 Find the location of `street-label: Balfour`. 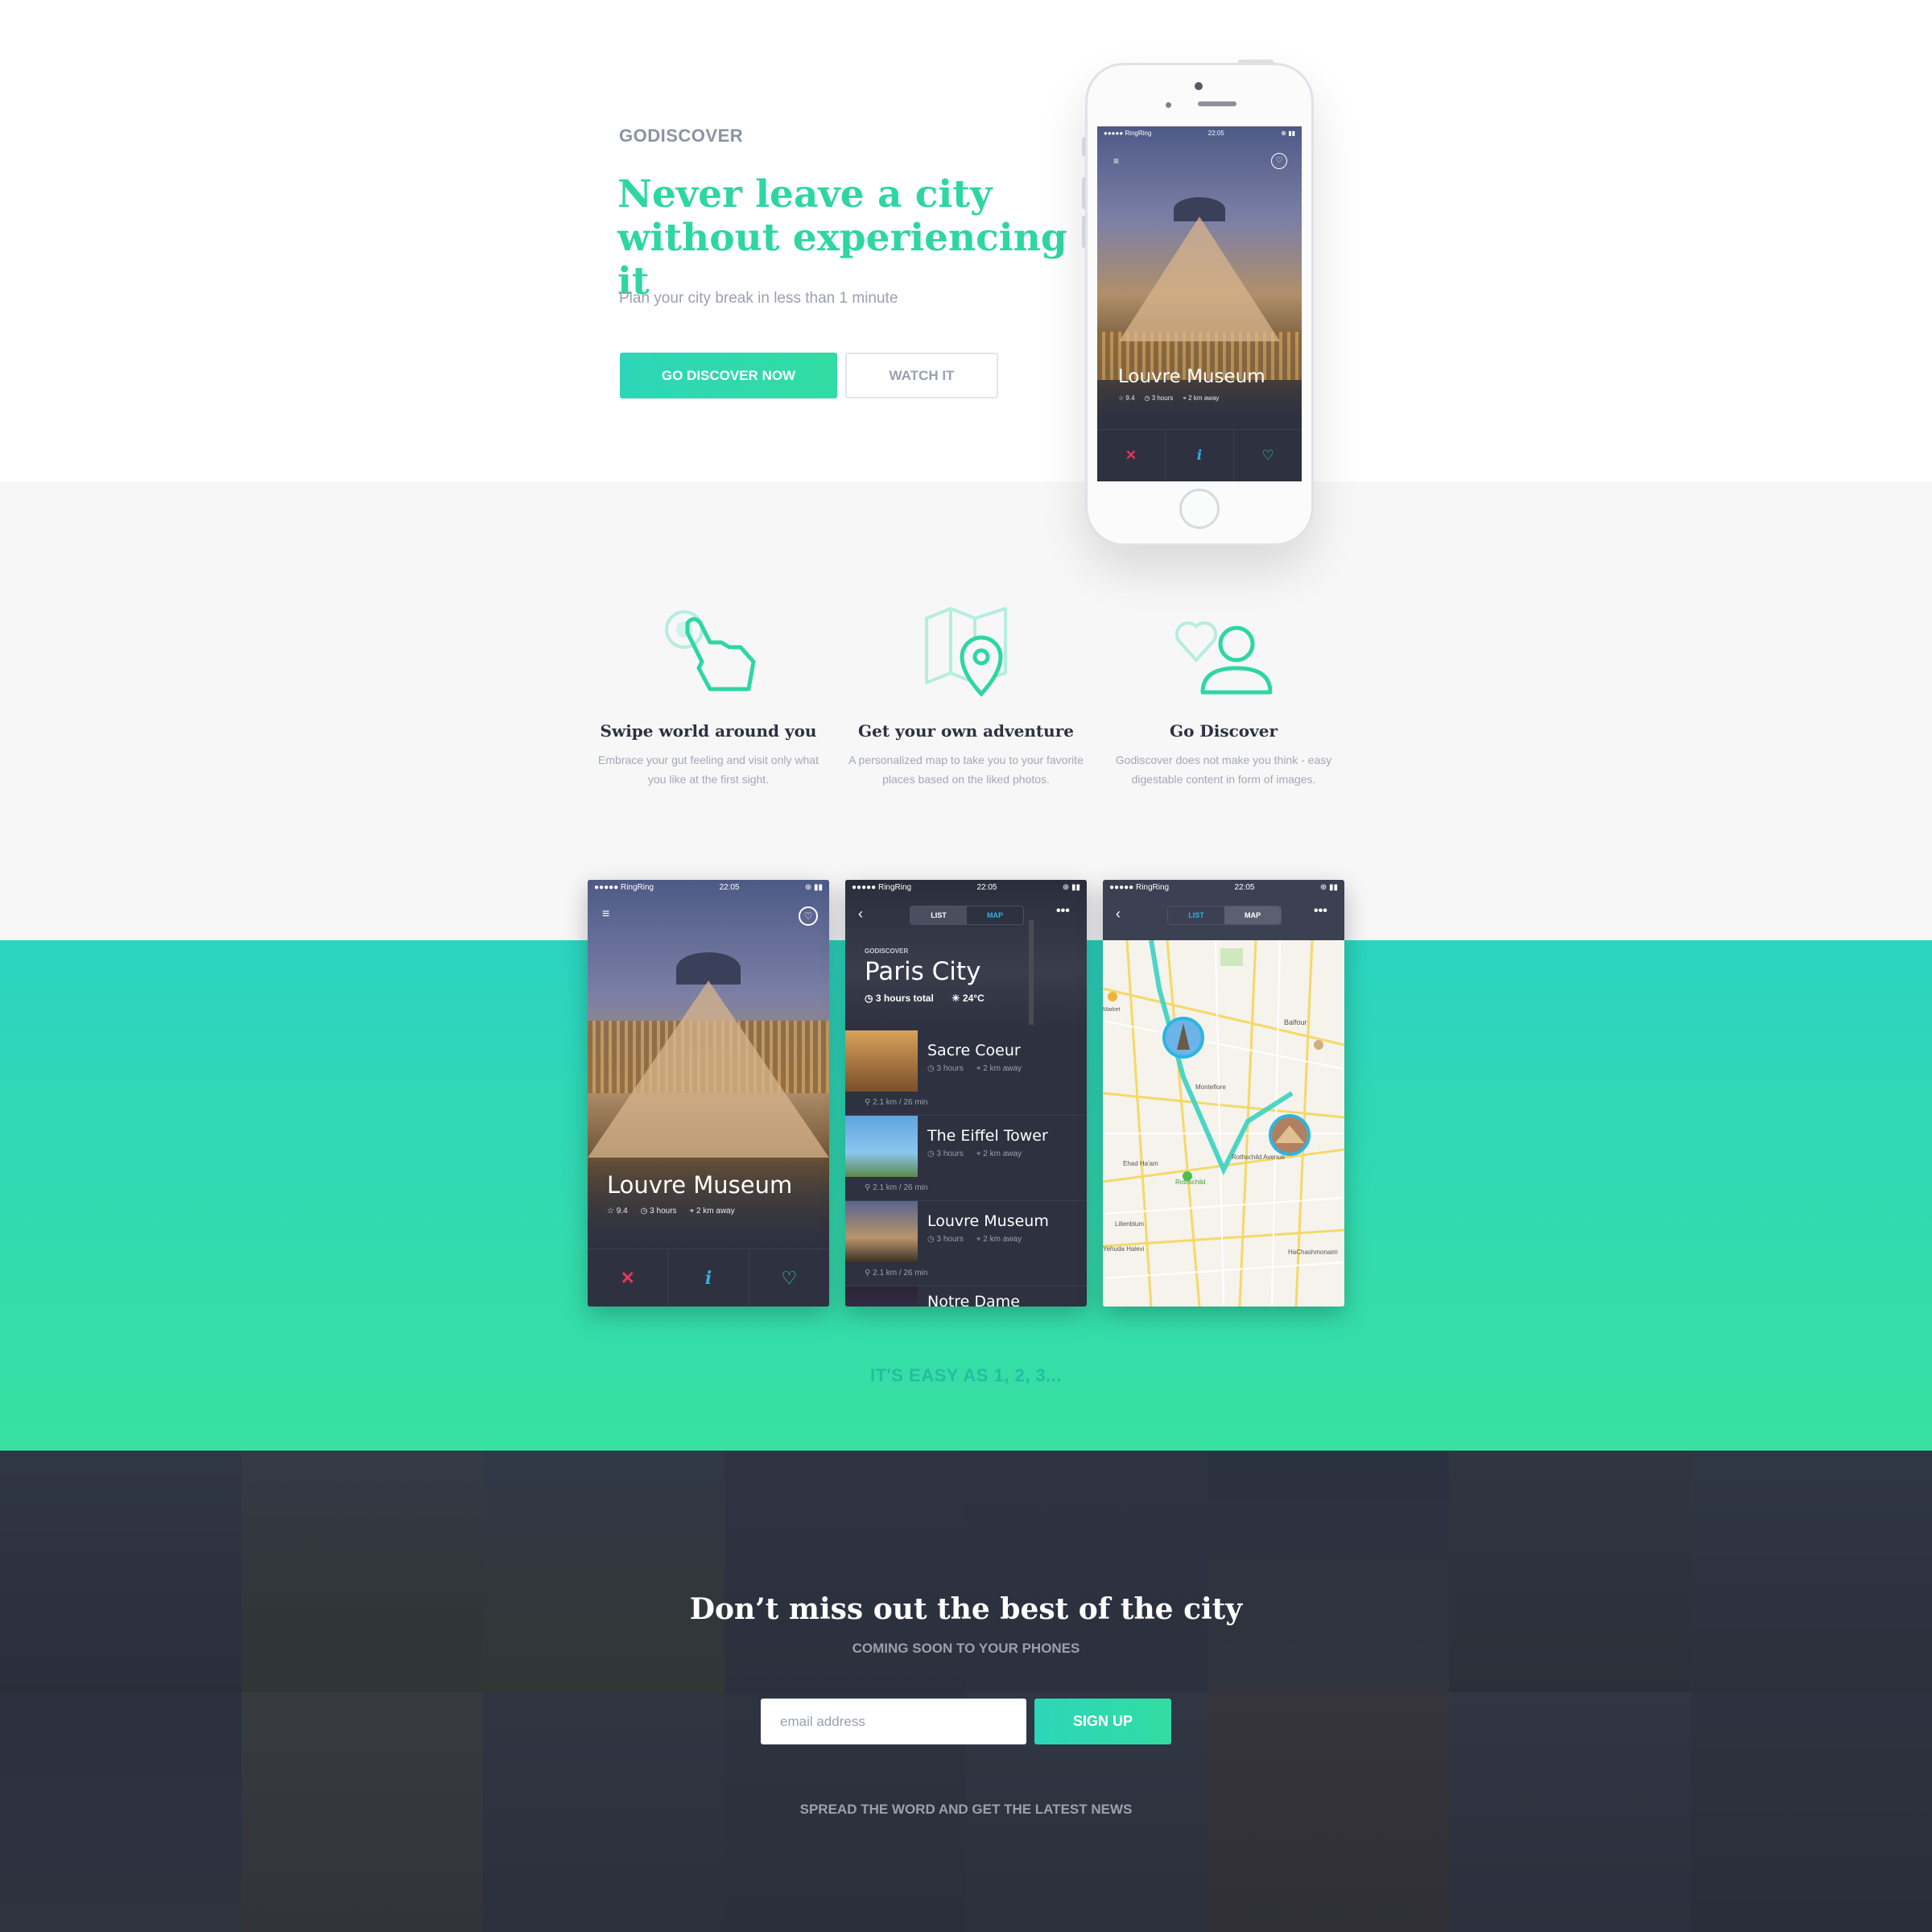

street-label: Balfour is located at coordinates (1295, 1022).